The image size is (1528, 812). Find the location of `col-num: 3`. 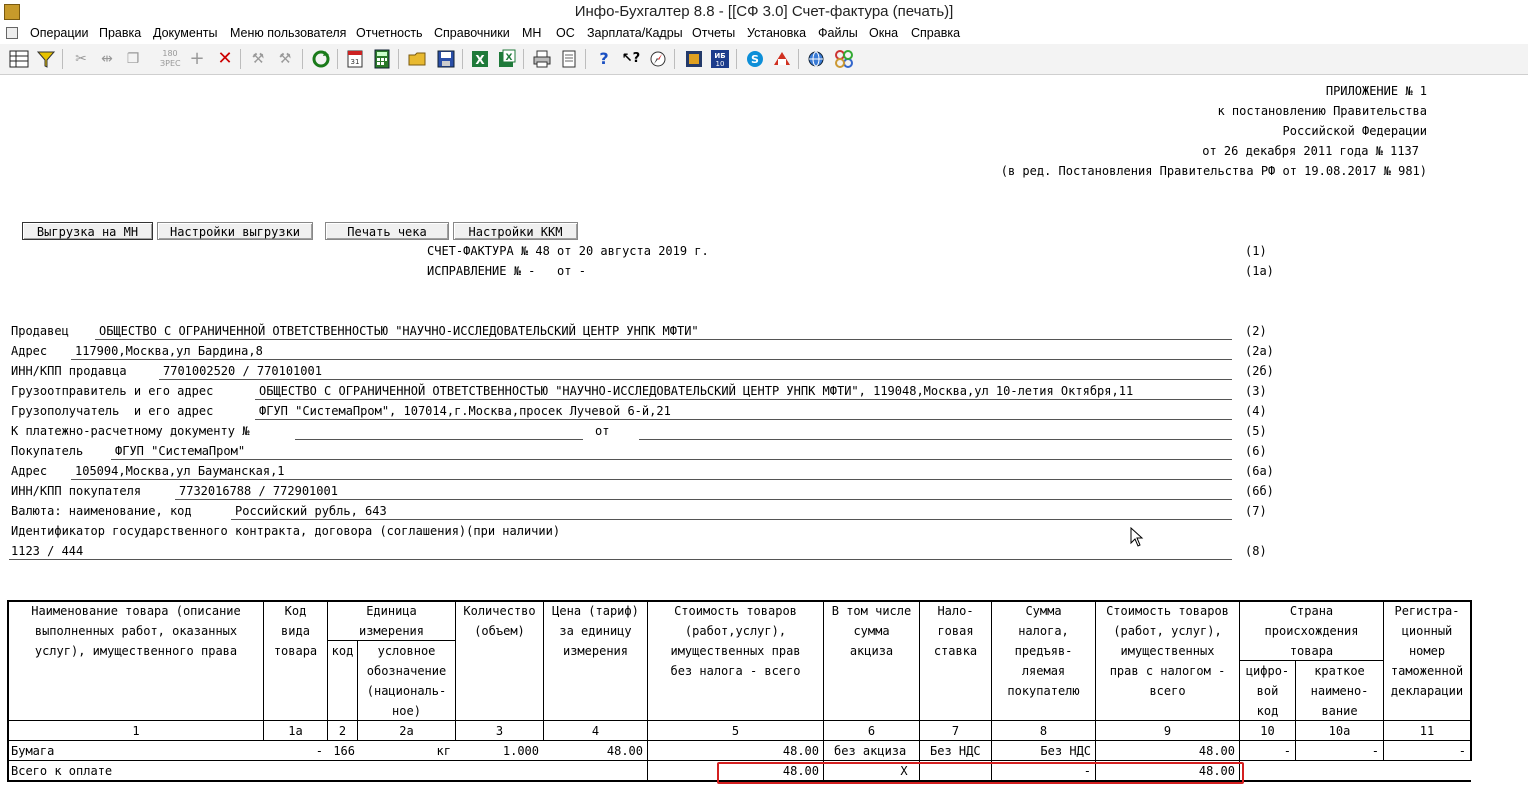

col-num: 3 is located at coordinates (499, 731).